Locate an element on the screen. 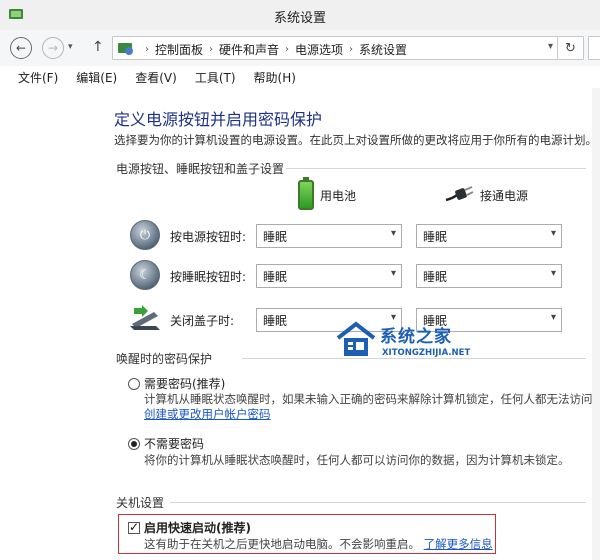 The width and height of the screenshot is (600, 560). menu-help: 帮助(H) is located at coordinates (275, 77).